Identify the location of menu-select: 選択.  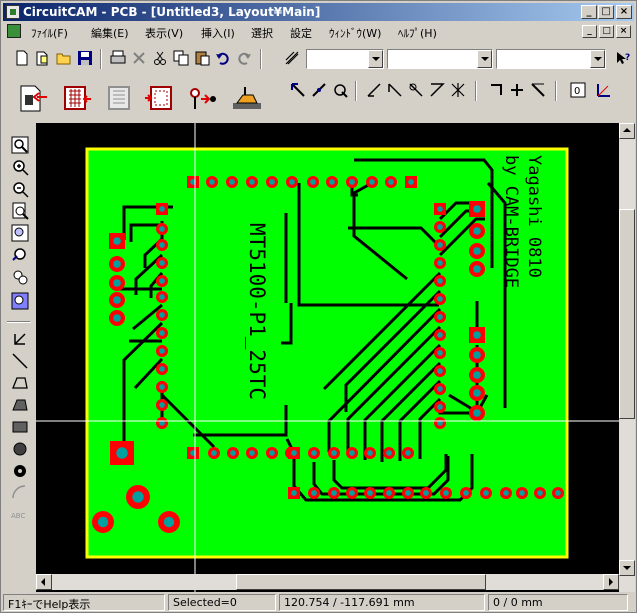
(262, 33).